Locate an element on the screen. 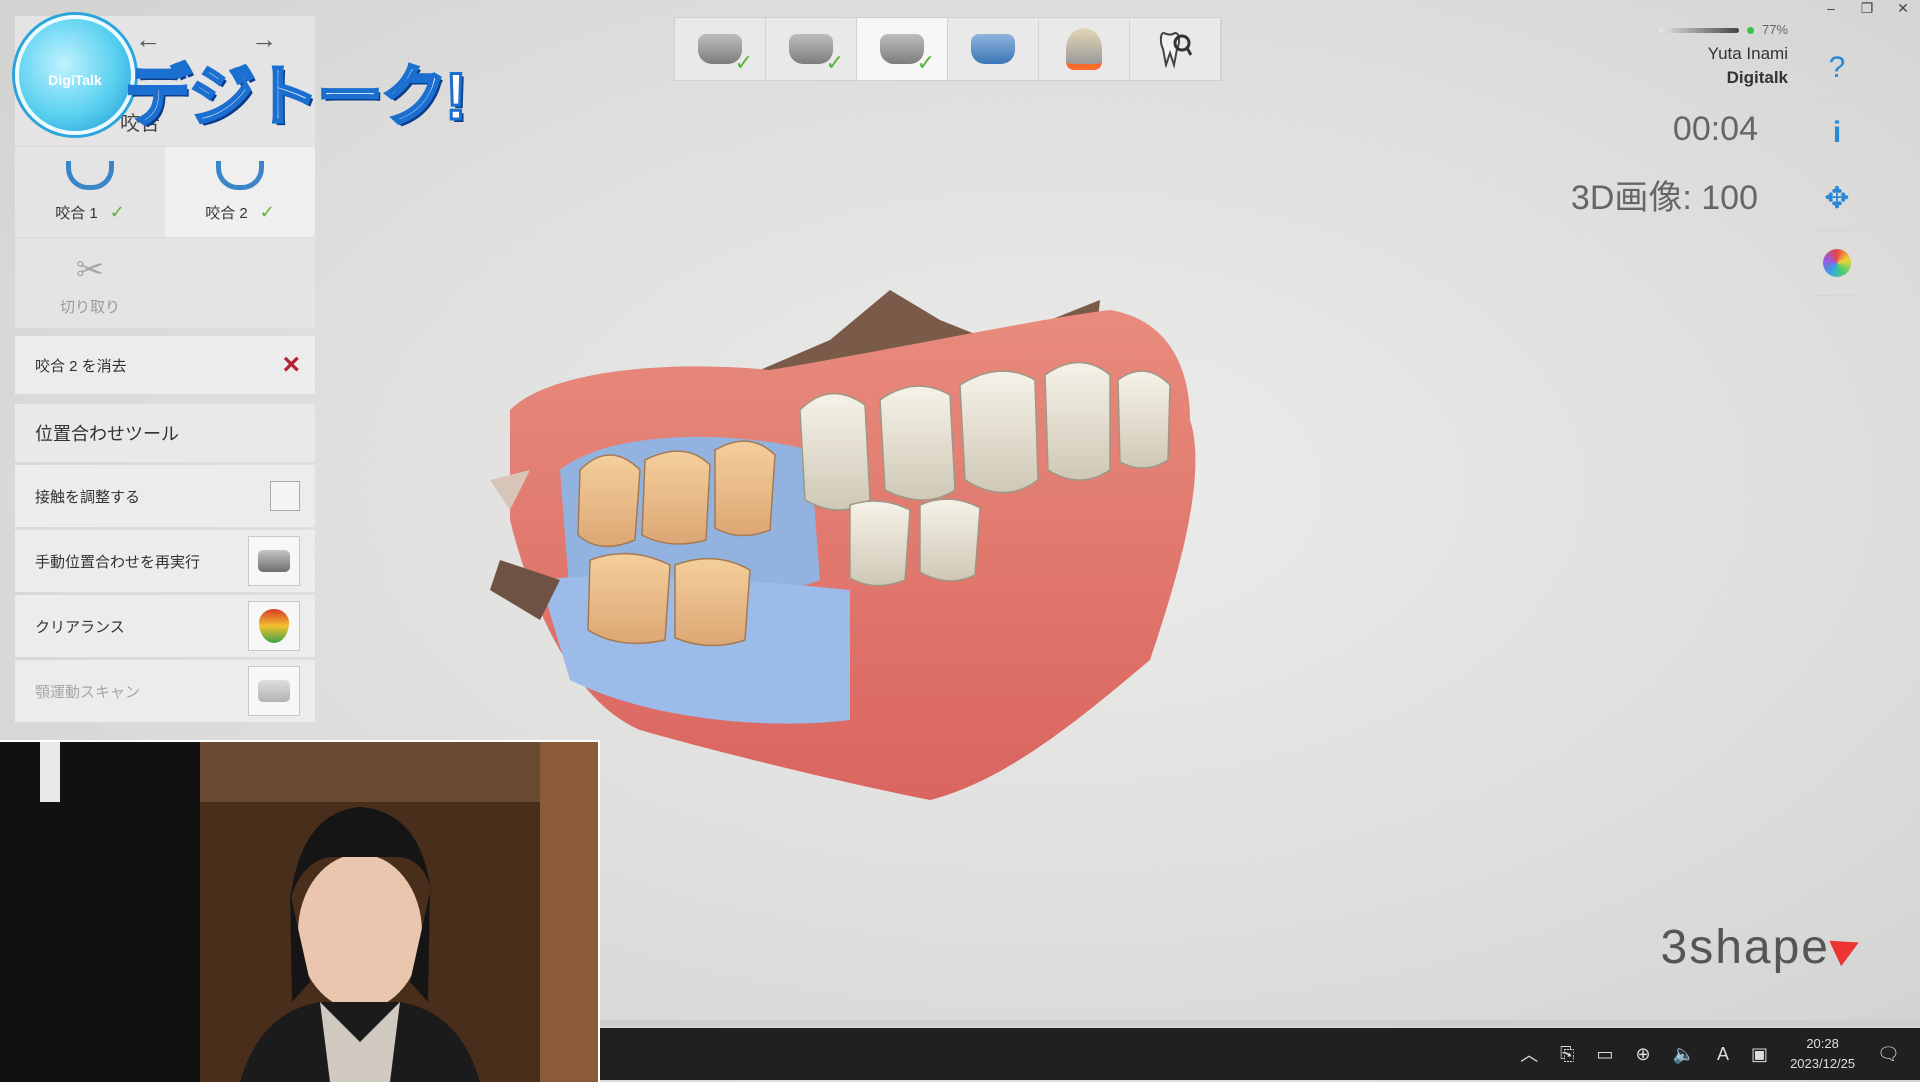 The width and height of the screenshot is (1920, 1082). bite-blue-icon is located at coordinates (993, 49).